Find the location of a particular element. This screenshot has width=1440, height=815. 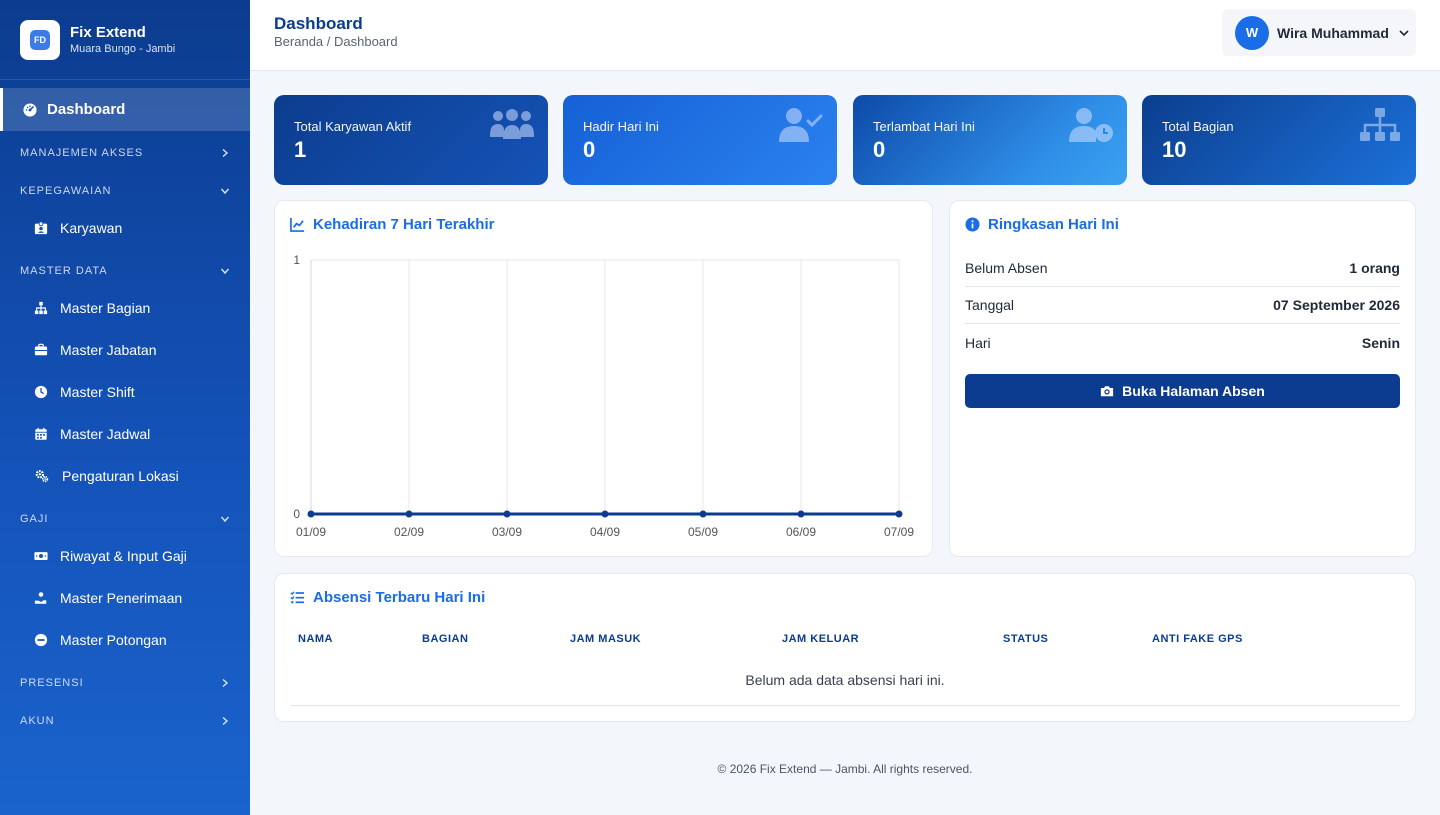

summary-row-hari: Hari Senin is located at coordinates (1182, 342).